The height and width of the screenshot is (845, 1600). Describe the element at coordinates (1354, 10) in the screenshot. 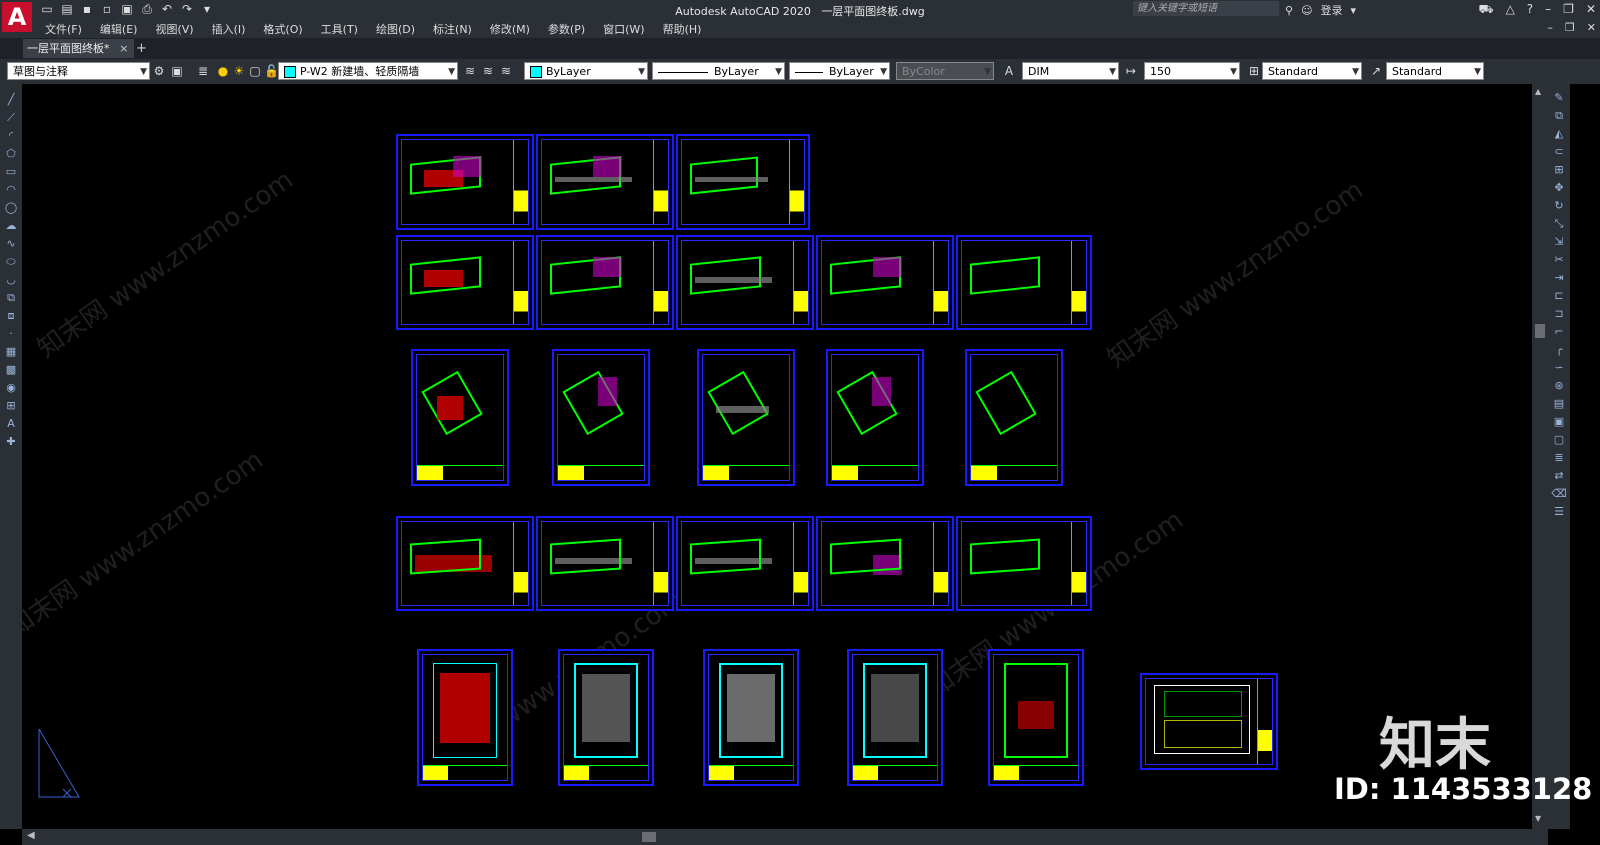

I see `login-dropdown-icon: ▾` at that location.